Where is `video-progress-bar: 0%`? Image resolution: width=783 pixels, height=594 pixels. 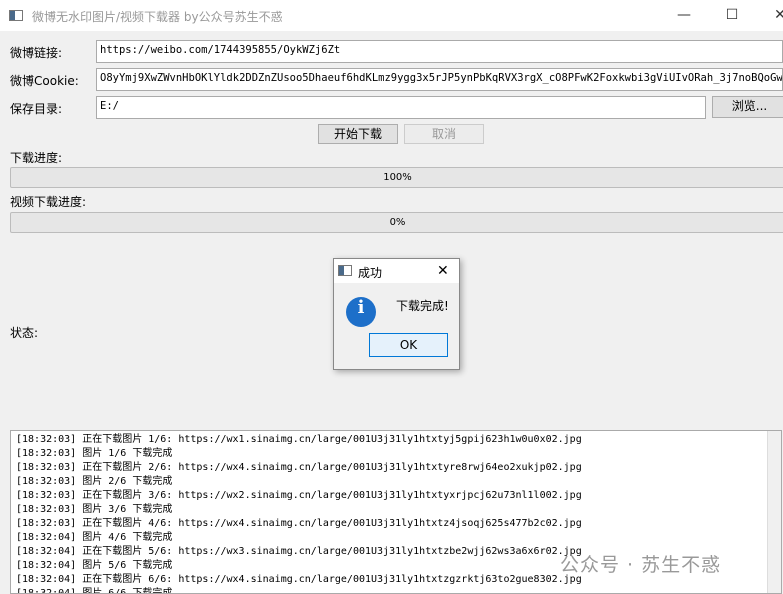 video-progress-bar: 0% is located at coordinates (396, 222).